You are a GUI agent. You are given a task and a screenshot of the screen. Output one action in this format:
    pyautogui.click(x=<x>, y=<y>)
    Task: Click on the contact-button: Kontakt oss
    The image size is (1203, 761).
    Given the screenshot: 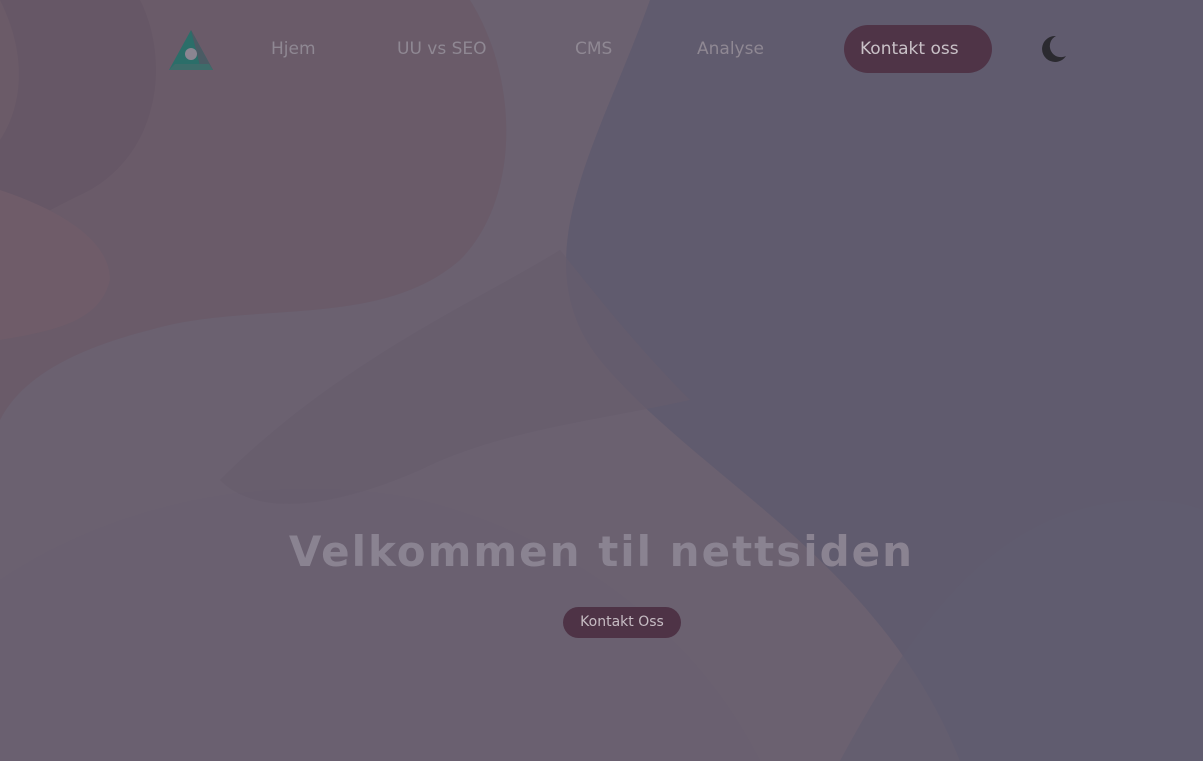 What is the action you would take?
    pyautogui.click(x=918, y=49)
    